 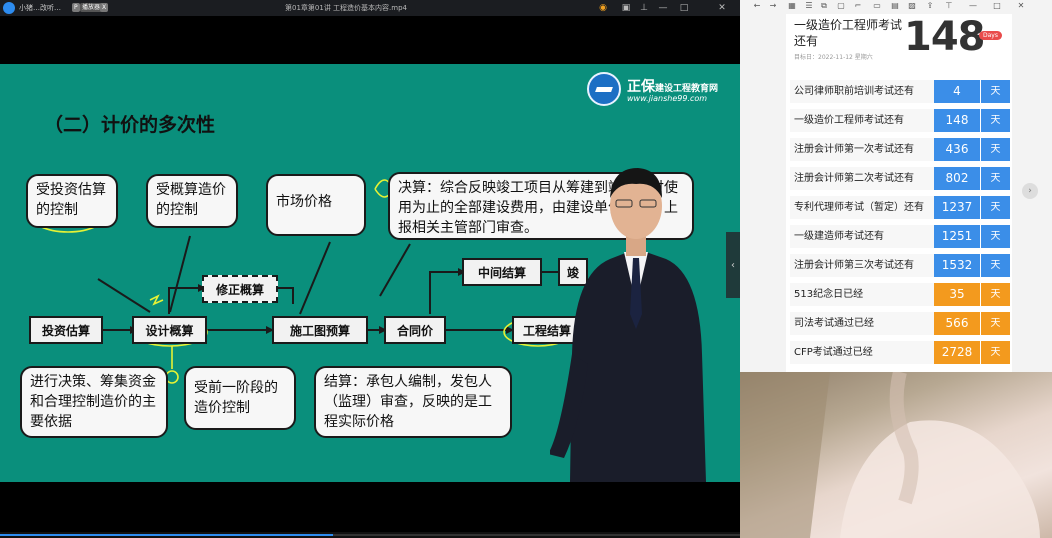 What do you see at coordinates (240, 398) in the screenshot?
I see `bubble-prev-stage: 受前一阶段的造价控制` at bounding box center [240, 398].